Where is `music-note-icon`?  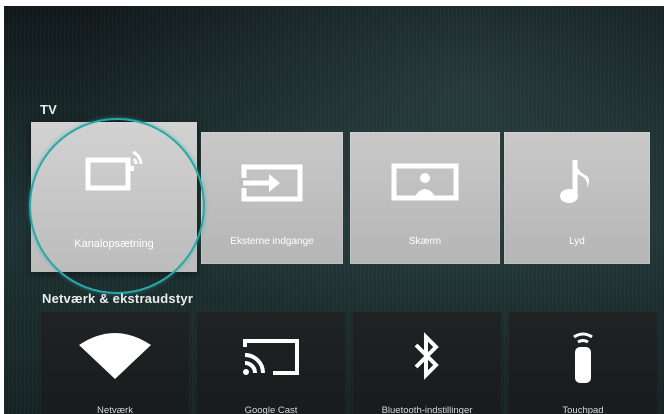
music-note-icon is located at coordinates (577, 182).